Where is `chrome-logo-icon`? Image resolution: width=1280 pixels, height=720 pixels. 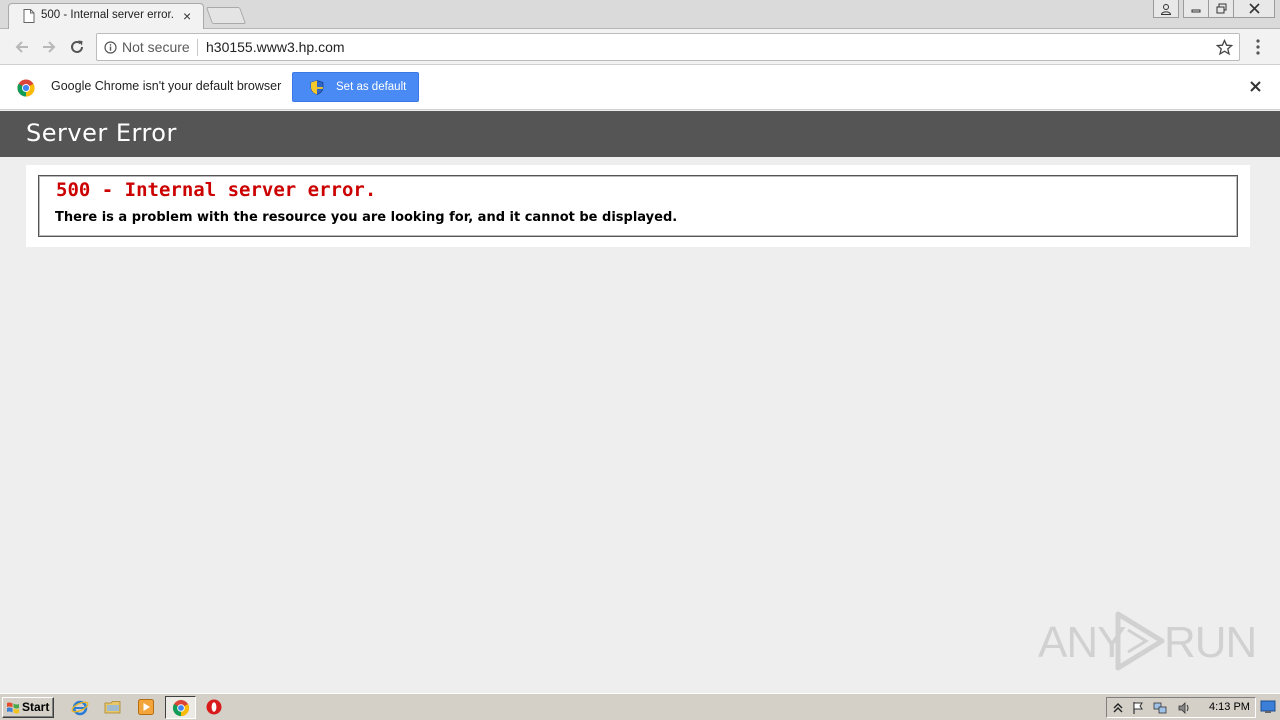
chrome-logo-icon is located at coordinates (26, 88).